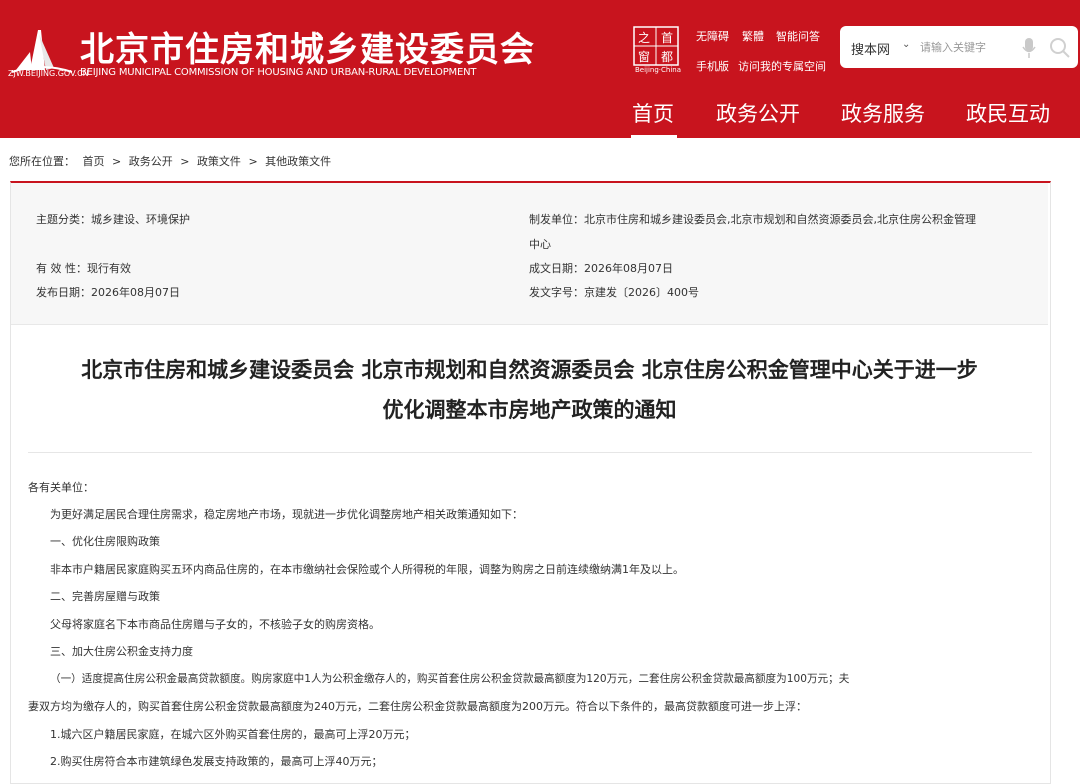  Describe the element at coordinates (782, 66) in the screenshot. I see `personal-space-link: 访问我的专属空间` at that location.